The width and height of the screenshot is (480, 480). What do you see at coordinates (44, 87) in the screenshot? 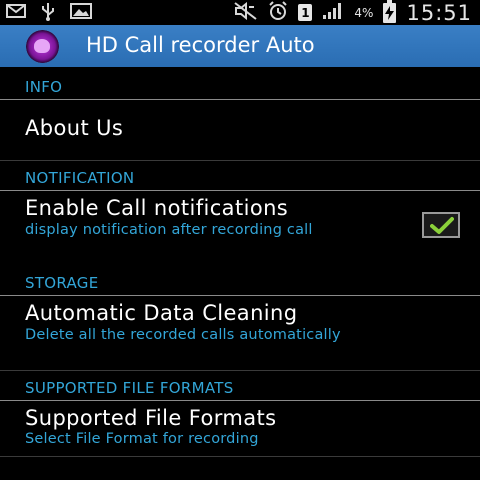
I see `category-label: INFO` at bounding box center [44, 87].